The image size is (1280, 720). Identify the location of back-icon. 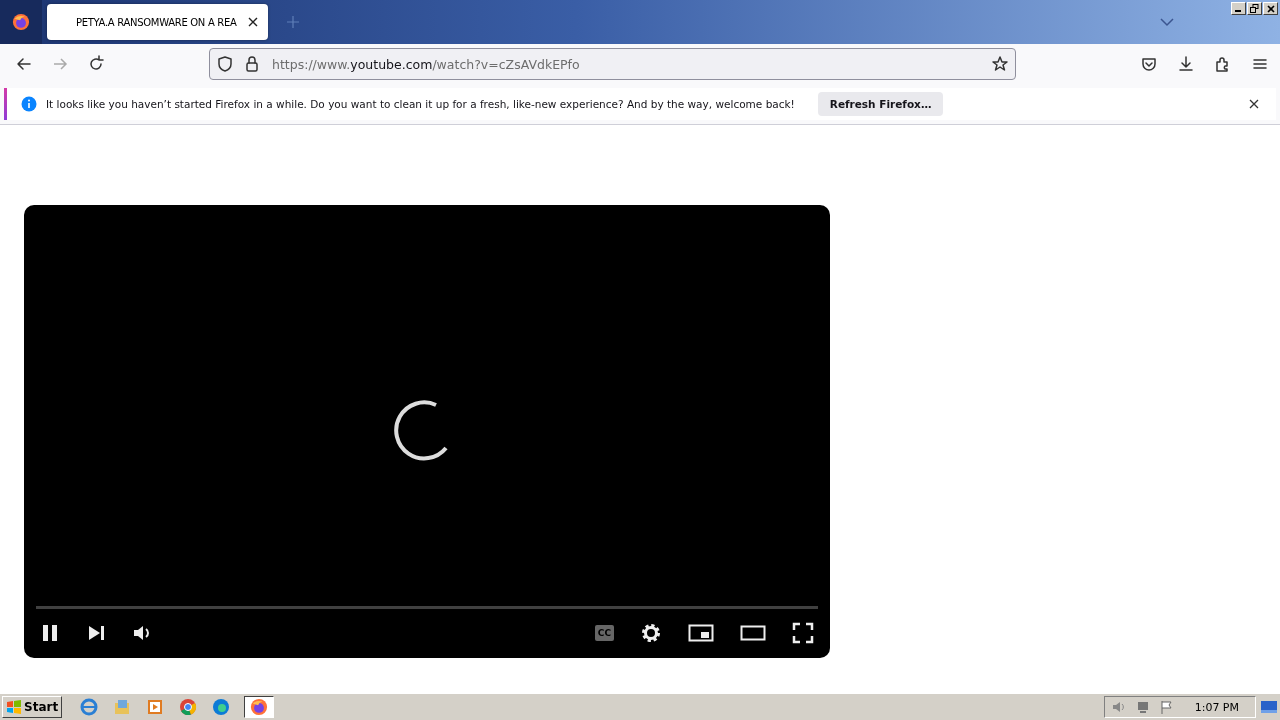
(24, 64).